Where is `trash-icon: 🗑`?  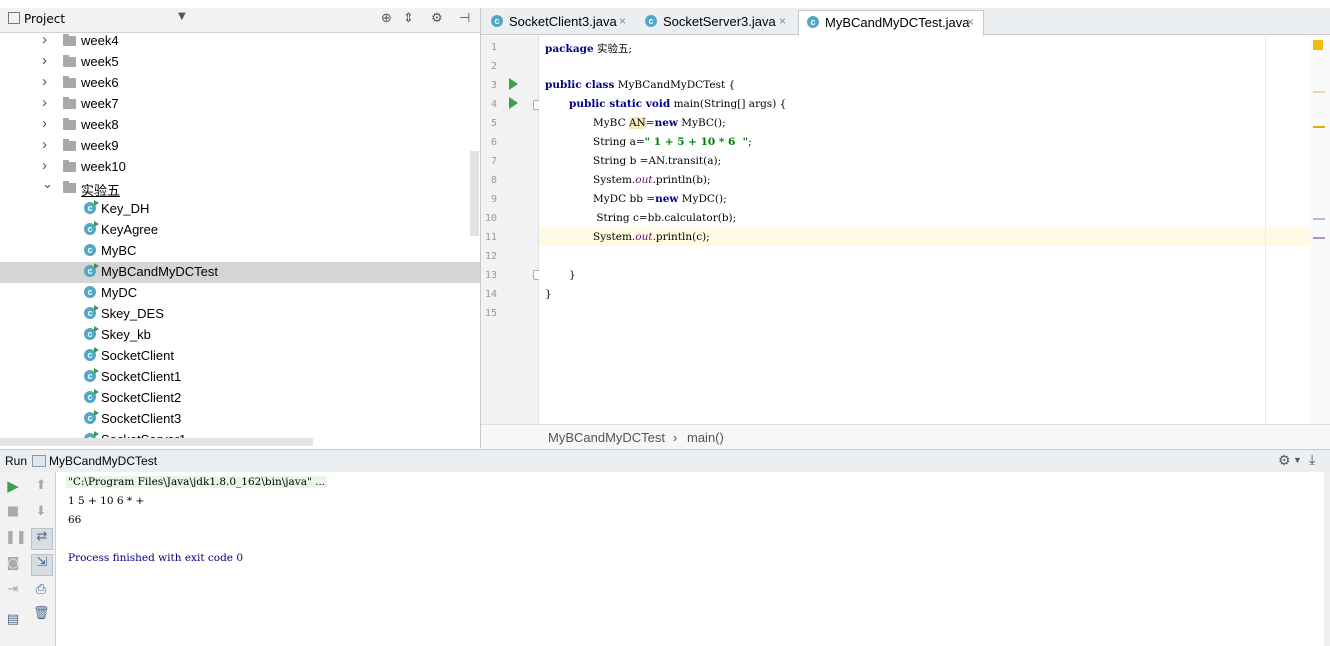
trash-icon: 🗑 is located at coordinates (41, 614).